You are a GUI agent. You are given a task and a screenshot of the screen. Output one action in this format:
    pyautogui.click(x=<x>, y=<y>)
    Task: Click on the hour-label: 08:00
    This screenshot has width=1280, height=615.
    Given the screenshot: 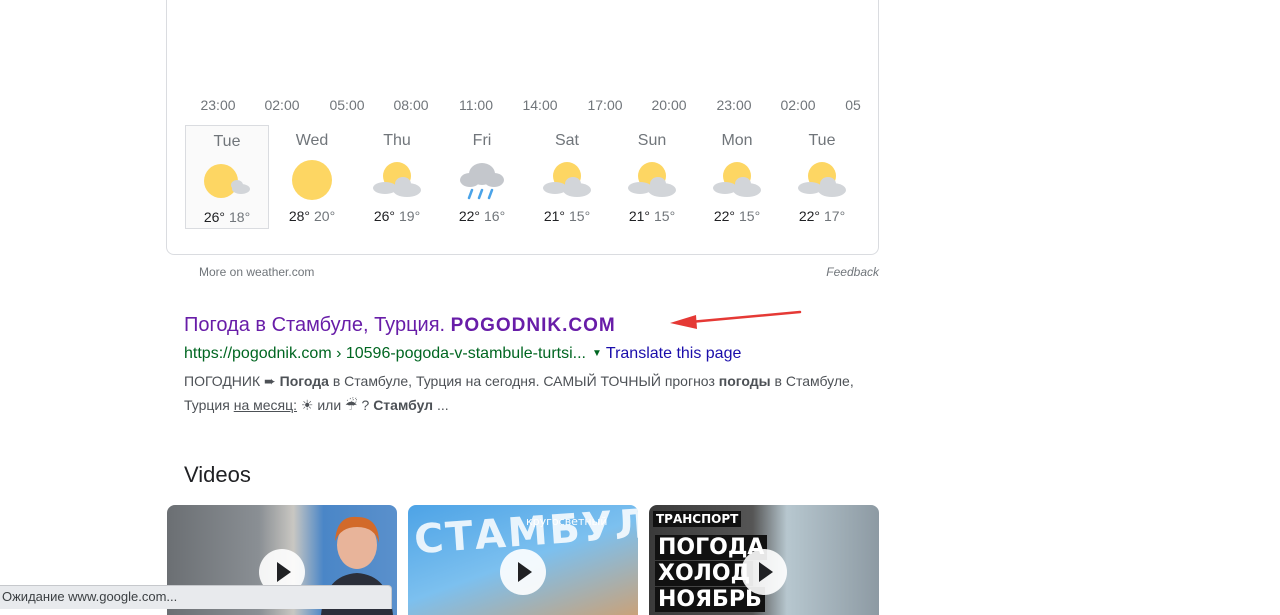 What is the action you would take?
    pyautogui.click(x=411, y=105)
    